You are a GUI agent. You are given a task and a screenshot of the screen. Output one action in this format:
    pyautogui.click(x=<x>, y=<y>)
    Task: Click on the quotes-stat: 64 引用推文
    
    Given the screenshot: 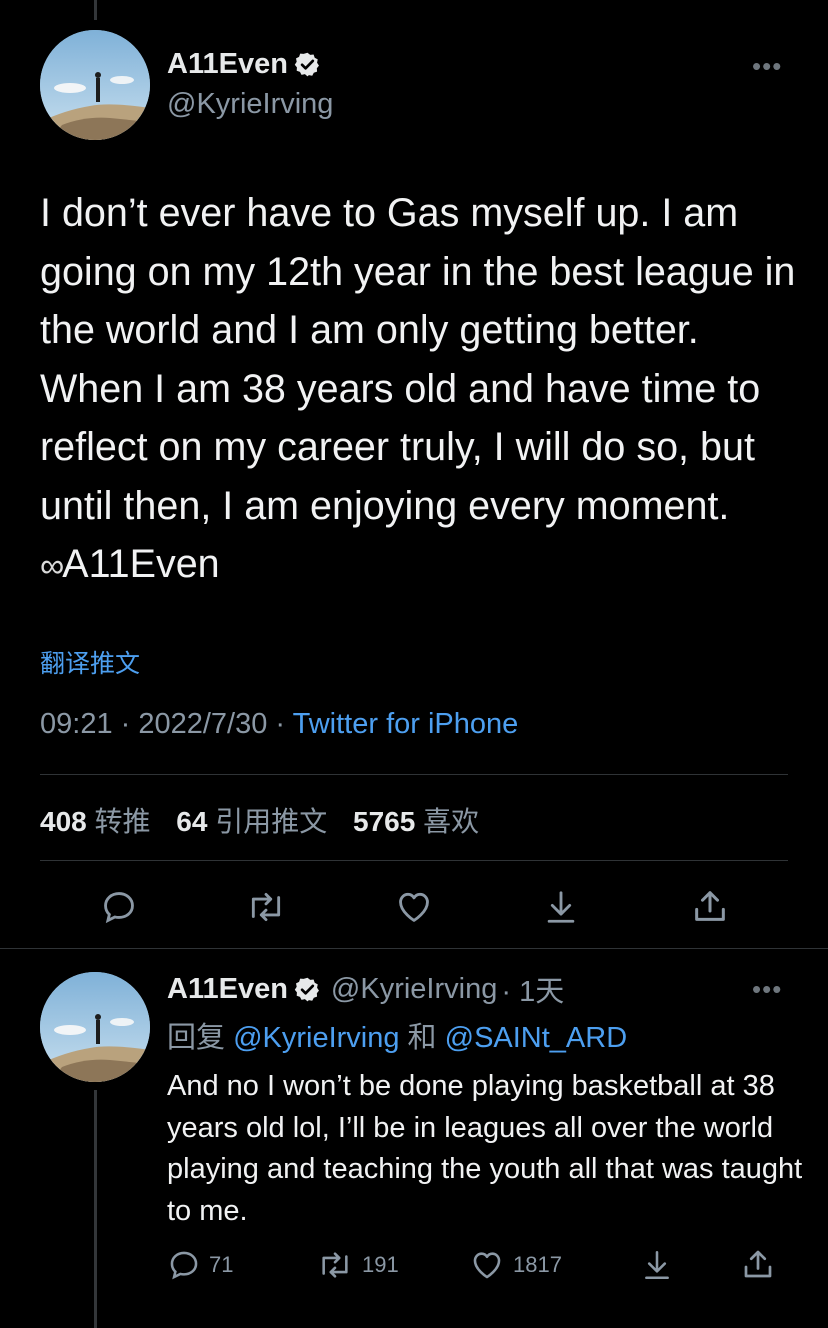 What is the action you would take?
    pyautogui.click(x=251, y=821)
    